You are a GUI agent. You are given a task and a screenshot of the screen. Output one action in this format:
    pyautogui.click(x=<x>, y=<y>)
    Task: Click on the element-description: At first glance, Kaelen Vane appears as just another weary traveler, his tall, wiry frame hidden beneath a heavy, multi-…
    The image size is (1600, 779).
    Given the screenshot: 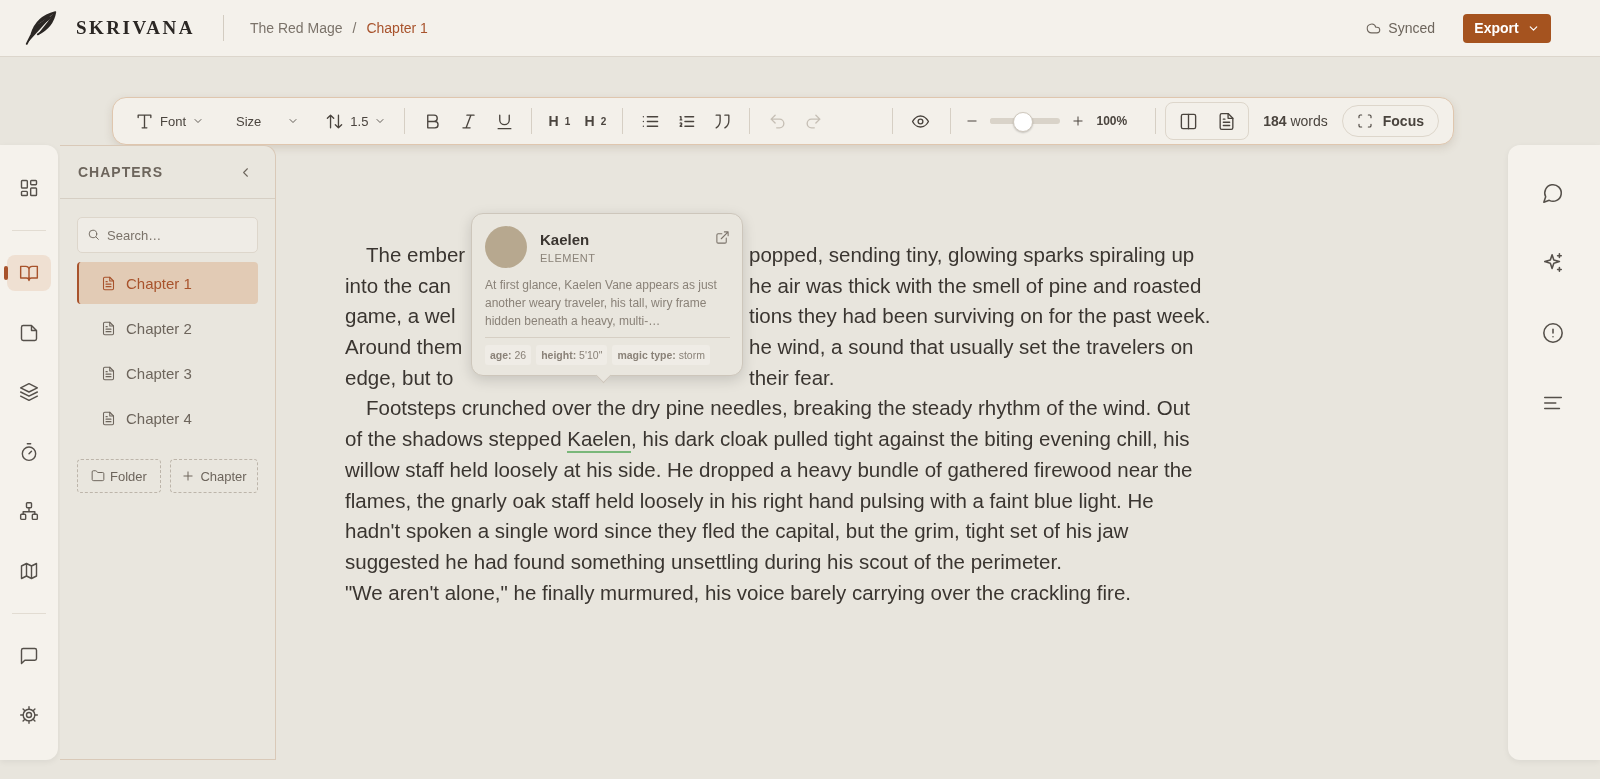 What is the action you would take?
    pyautogui.click(x=601, y=303)
    